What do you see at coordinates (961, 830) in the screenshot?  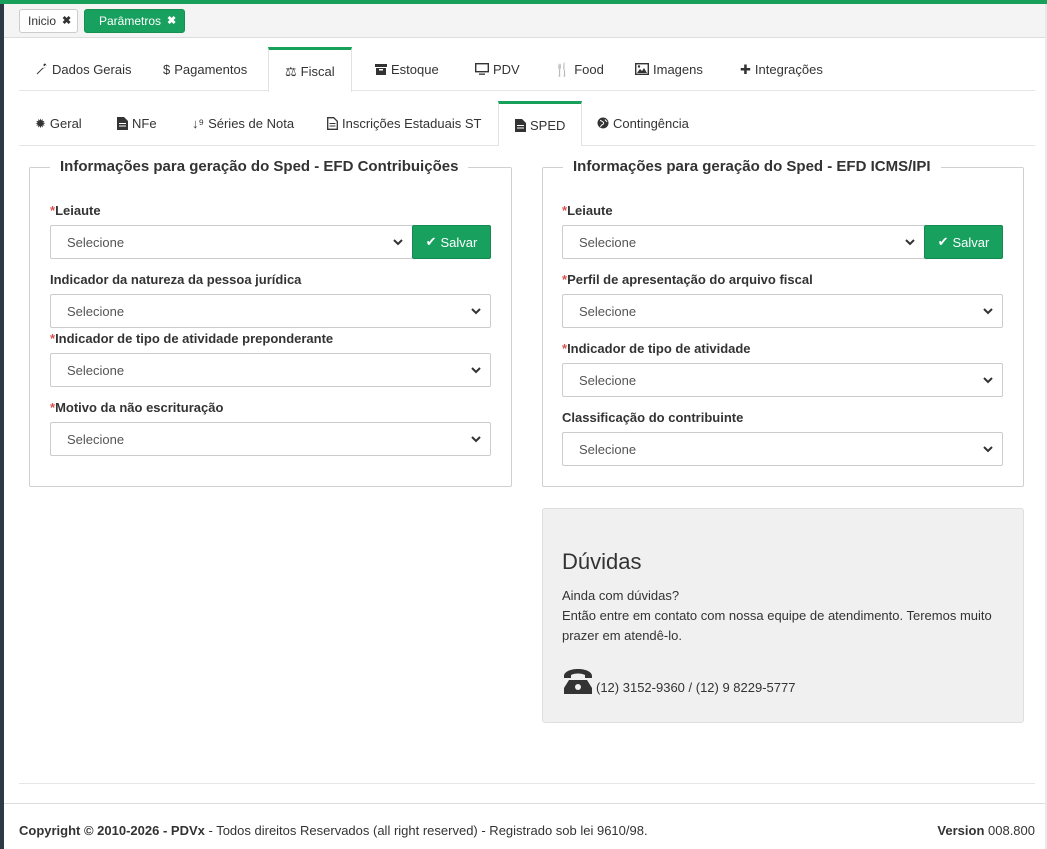 I see `version-label: Version` at bounding box center [961, 830].